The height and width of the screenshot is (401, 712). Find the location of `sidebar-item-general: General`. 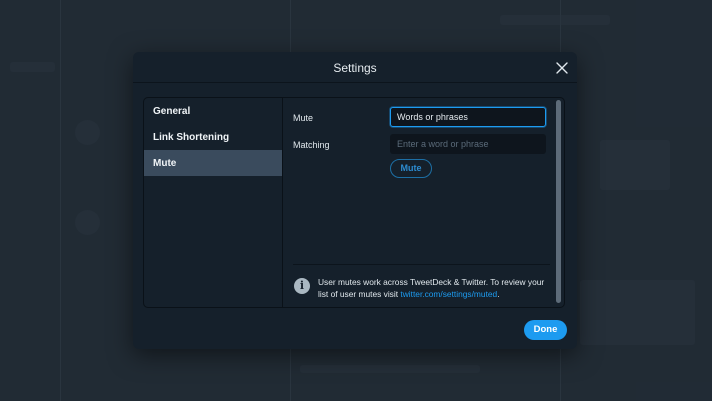

sidebar-item-general: General is located at coordinates (213, 111).